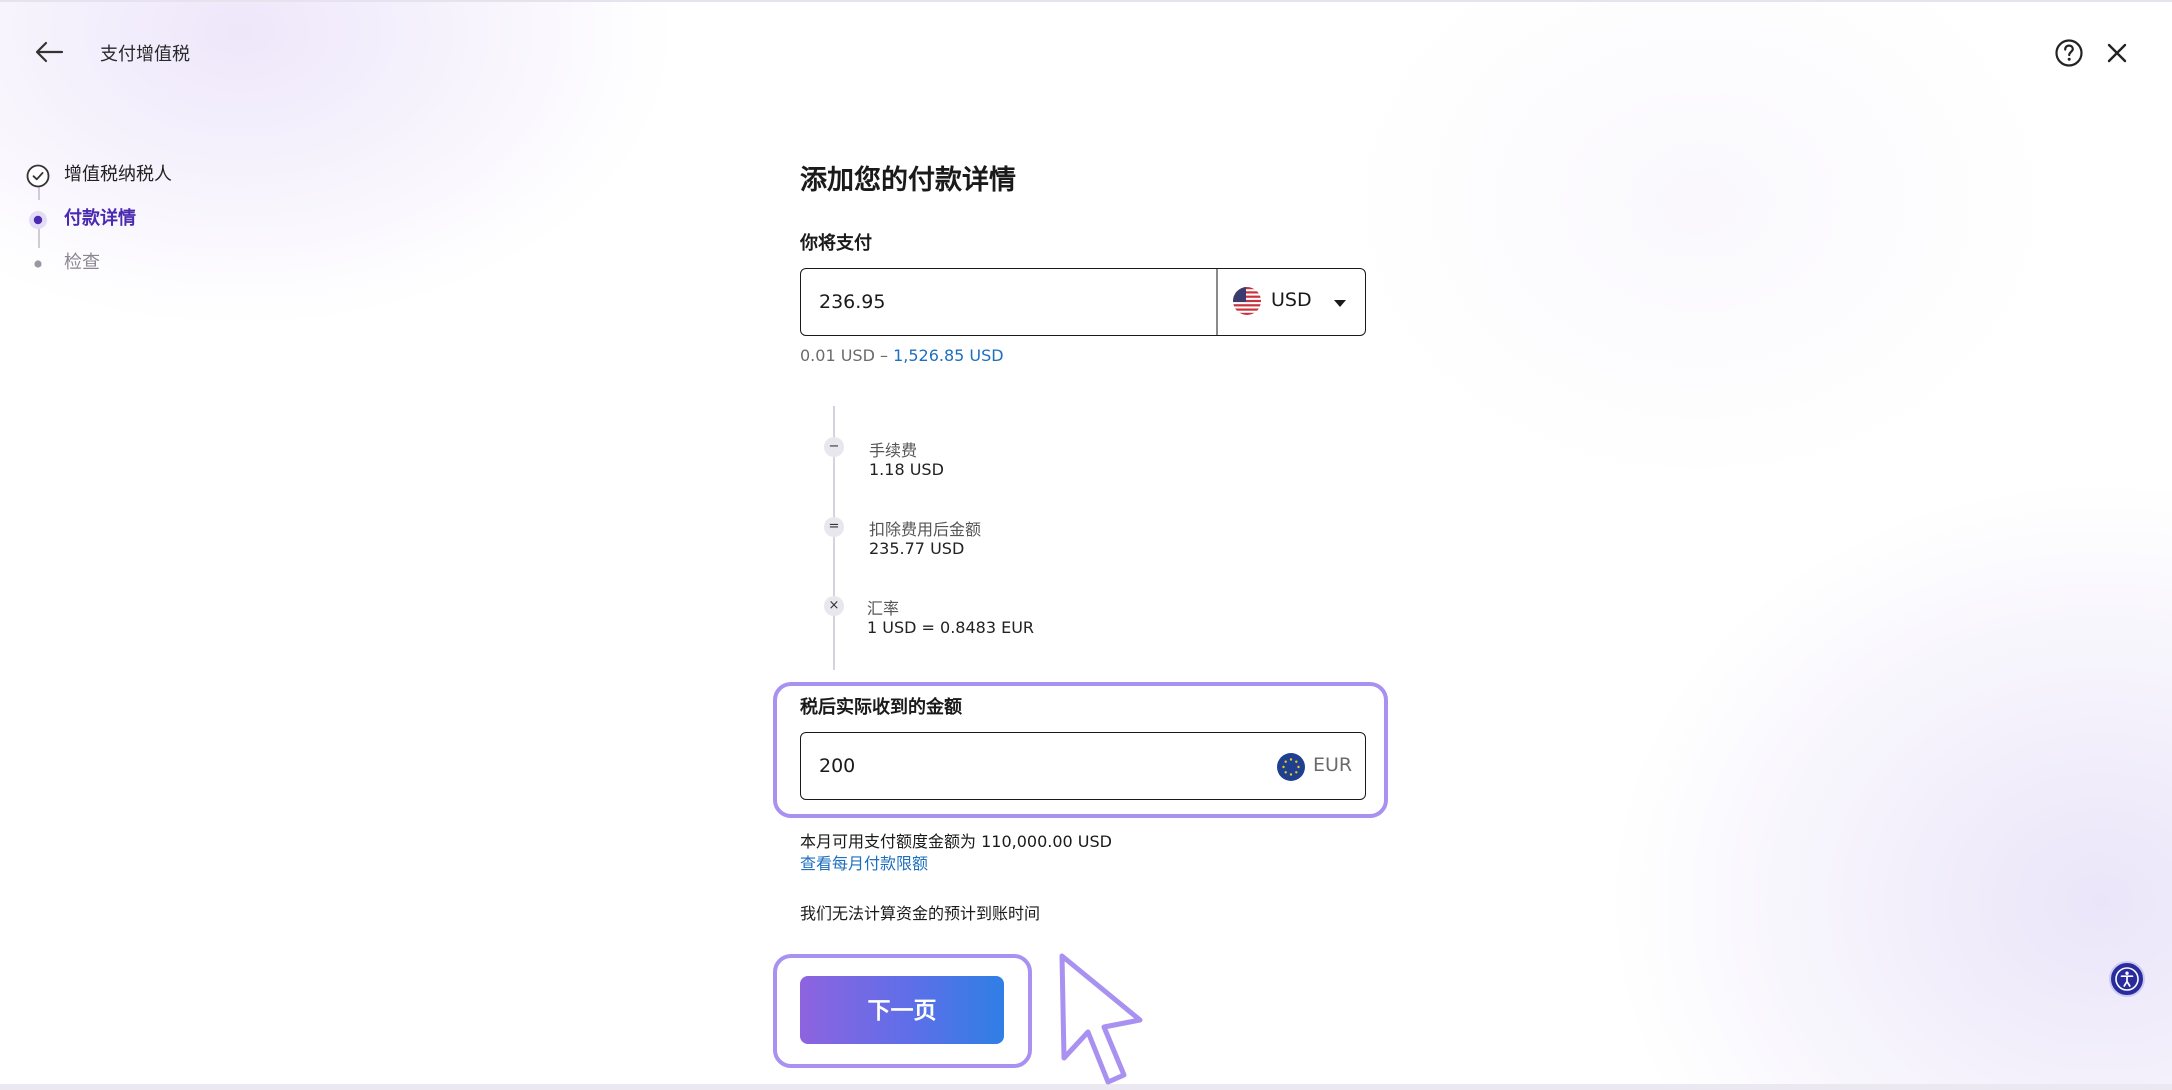 The image size is (2172, 1090). What do you see at coordinates (834, 606) in the screenshot?
I see `multiply-icon: ×` at bounding box center [834, 606].